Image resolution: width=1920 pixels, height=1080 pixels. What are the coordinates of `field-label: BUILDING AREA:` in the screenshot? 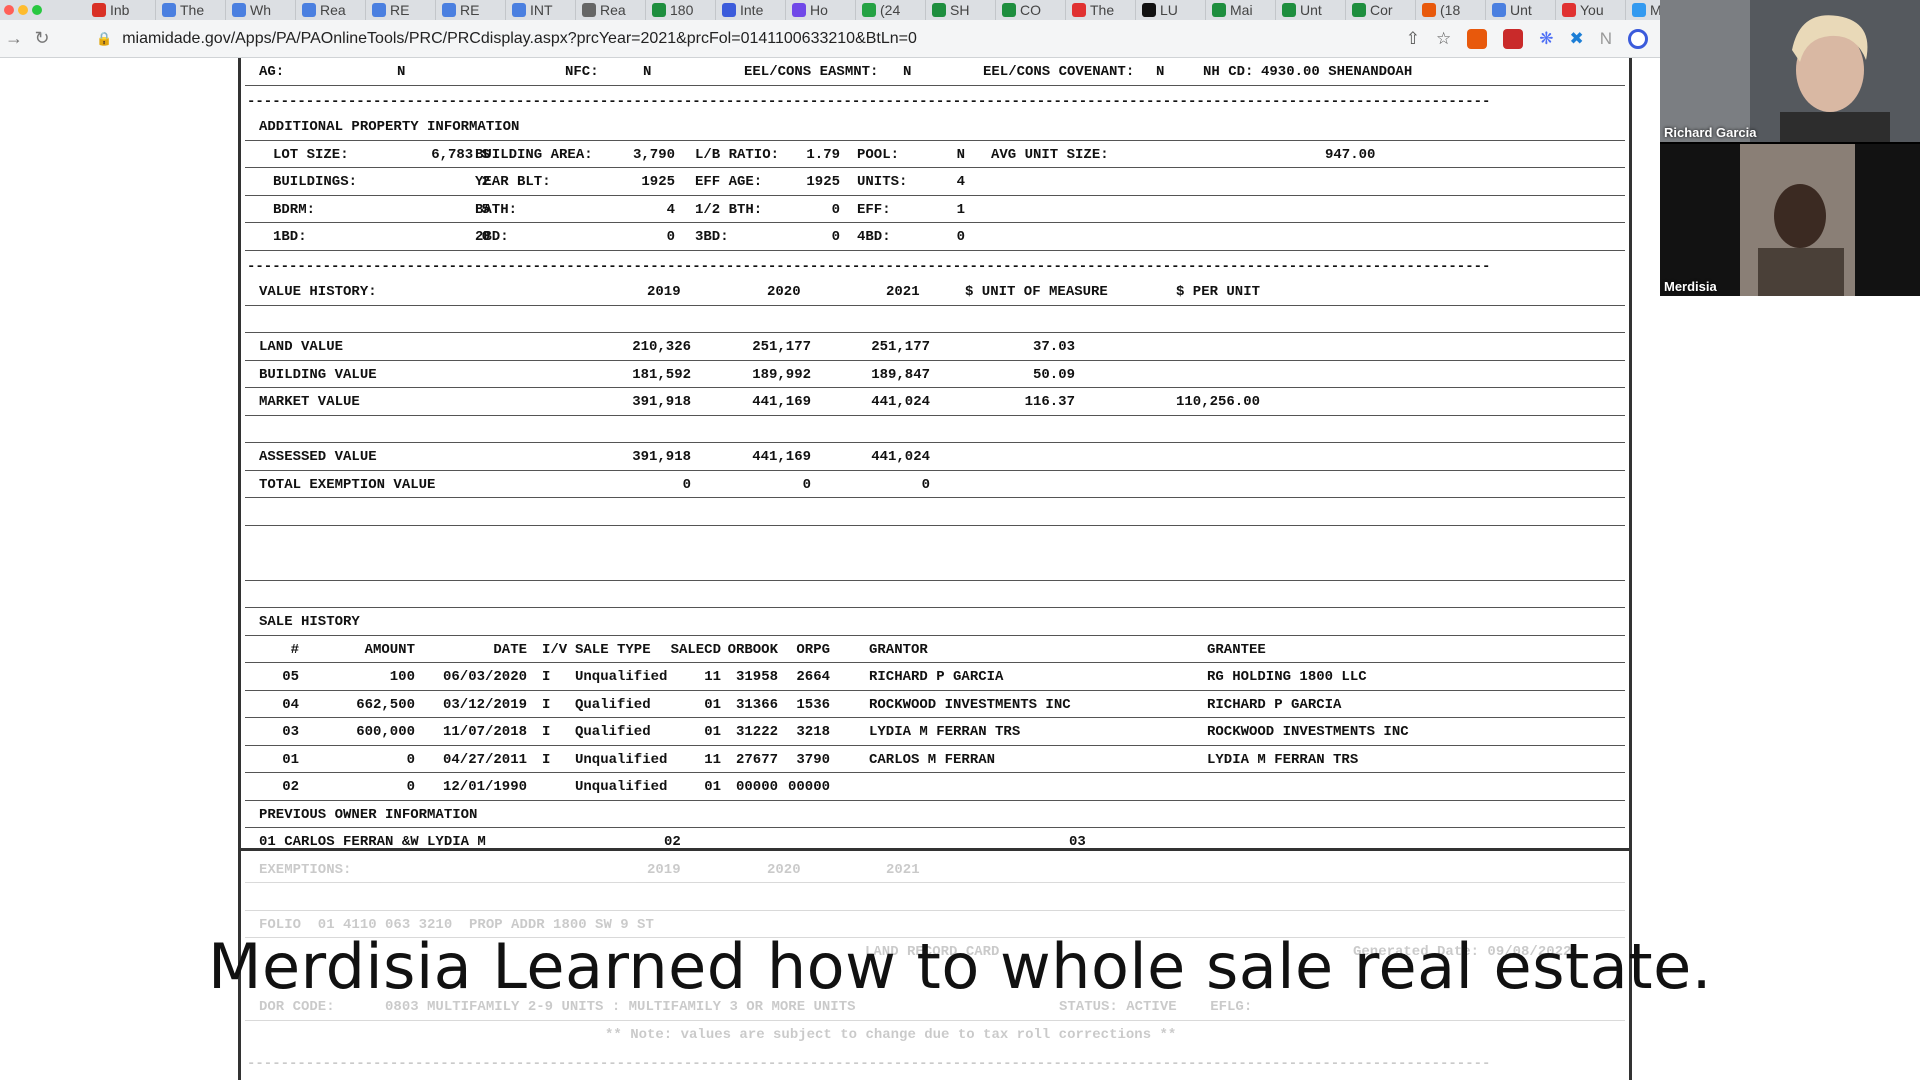 It's located at (534, 154).